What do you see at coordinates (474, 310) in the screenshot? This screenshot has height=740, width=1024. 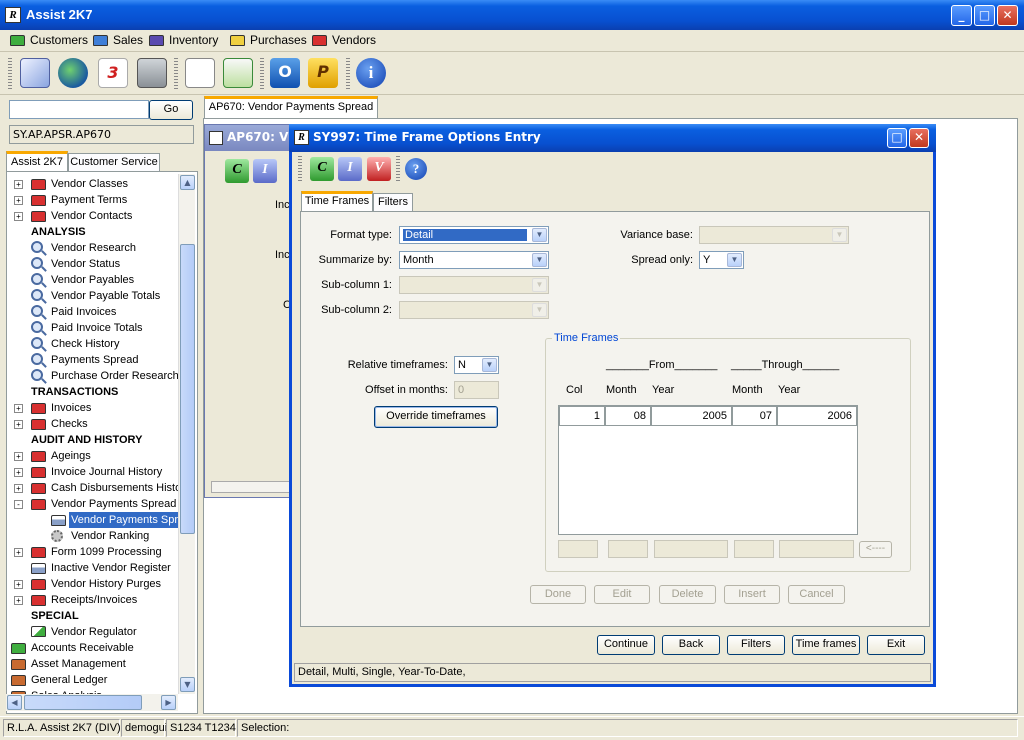 I see `sub-column-2-select: ▼` at bounding box center [474, 310].